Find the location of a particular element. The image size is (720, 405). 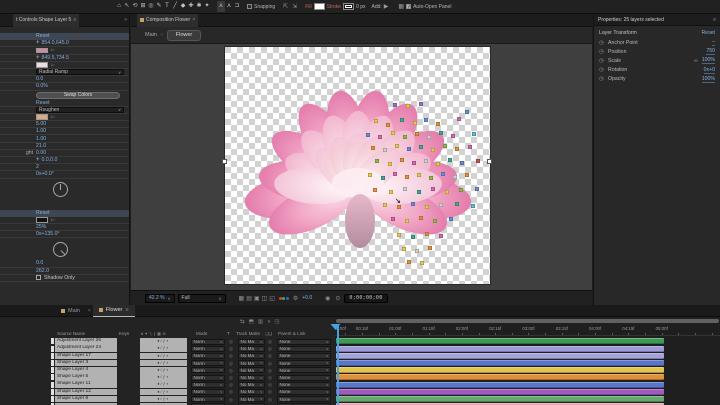

tab-close-icon: × is located at coordinates (89, 311).